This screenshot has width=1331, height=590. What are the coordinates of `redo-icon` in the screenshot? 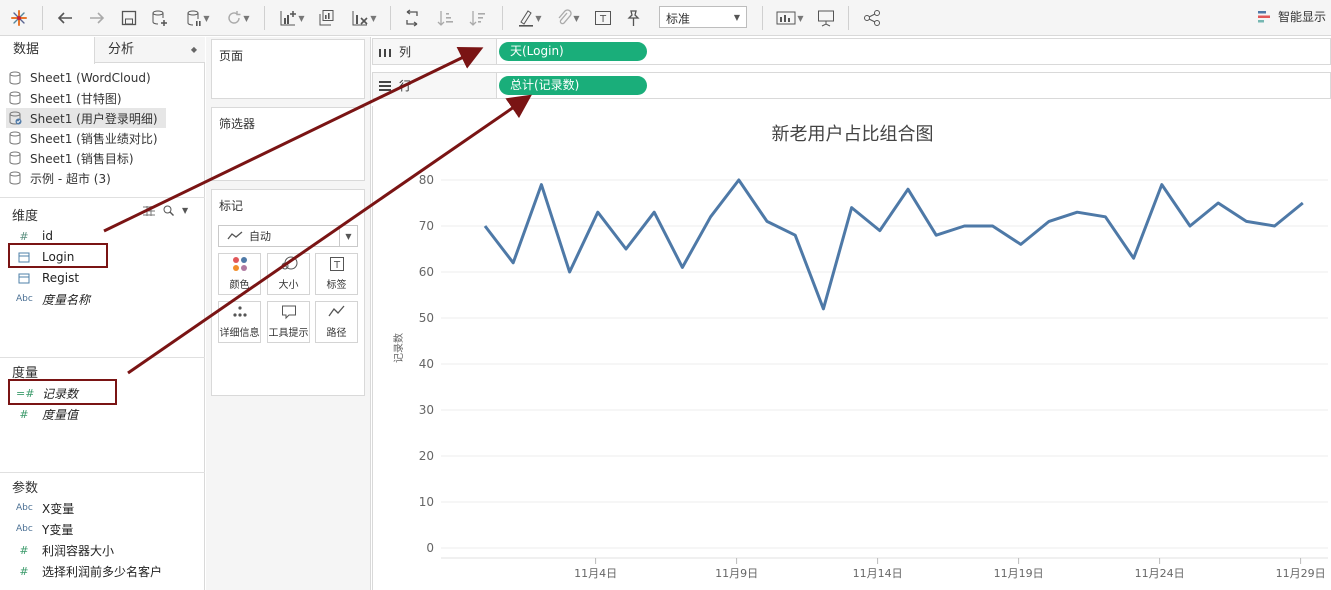 It's located at (97, 18).